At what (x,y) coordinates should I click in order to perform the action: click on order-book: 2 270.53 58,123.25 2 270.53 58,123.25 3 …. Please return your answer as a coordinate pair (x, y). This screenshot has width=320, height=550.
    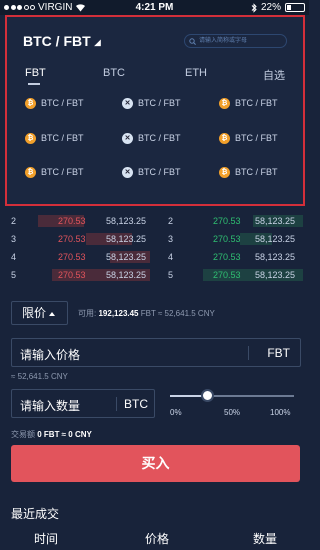
    Looking at the image, I should click on (154, 245).